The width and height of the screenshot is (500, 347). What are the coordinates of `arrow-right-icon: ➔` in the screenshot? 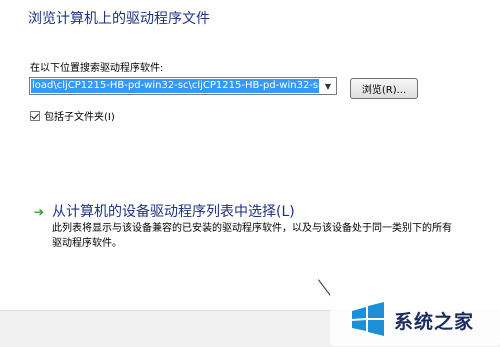 It's located at (39, 212).